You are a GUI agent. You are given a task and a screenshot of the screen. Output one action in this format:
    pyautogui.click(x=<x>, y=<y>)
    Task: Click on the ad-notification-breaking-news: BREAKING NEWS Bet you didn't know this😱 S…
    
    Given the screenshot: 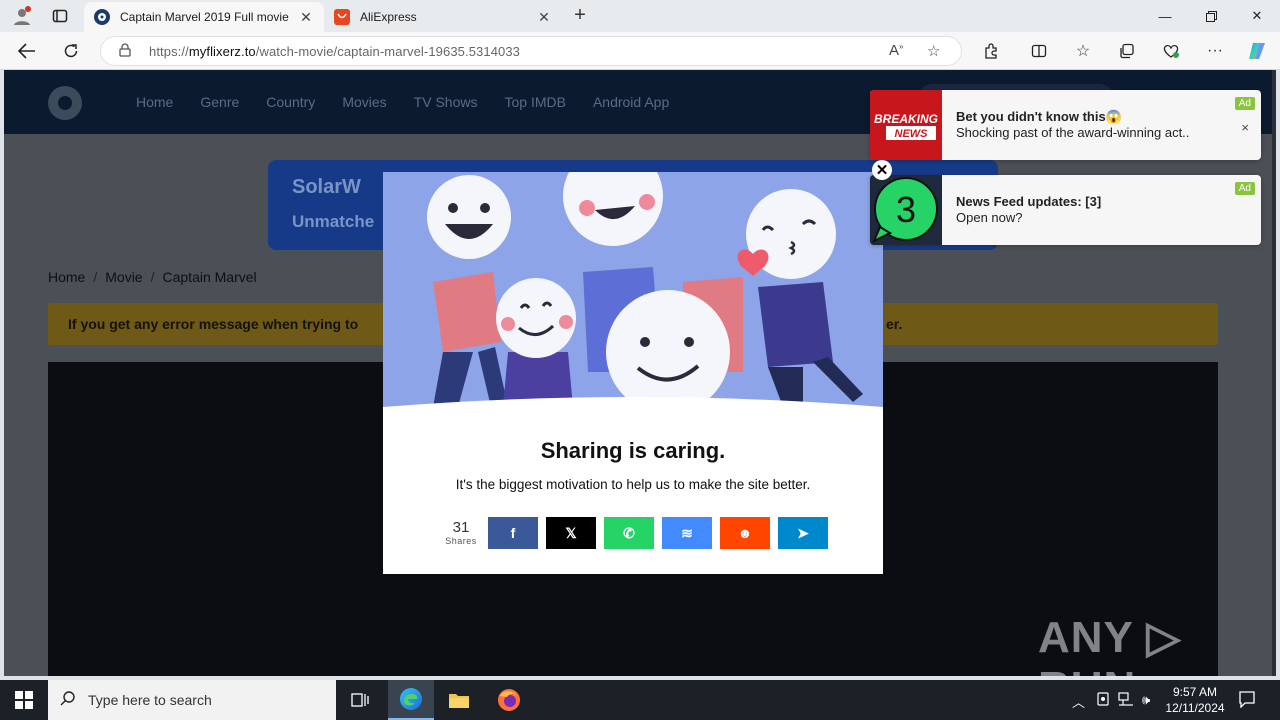 What is the action you would take?
    pyautogui.click(x=1065, y=125)
    